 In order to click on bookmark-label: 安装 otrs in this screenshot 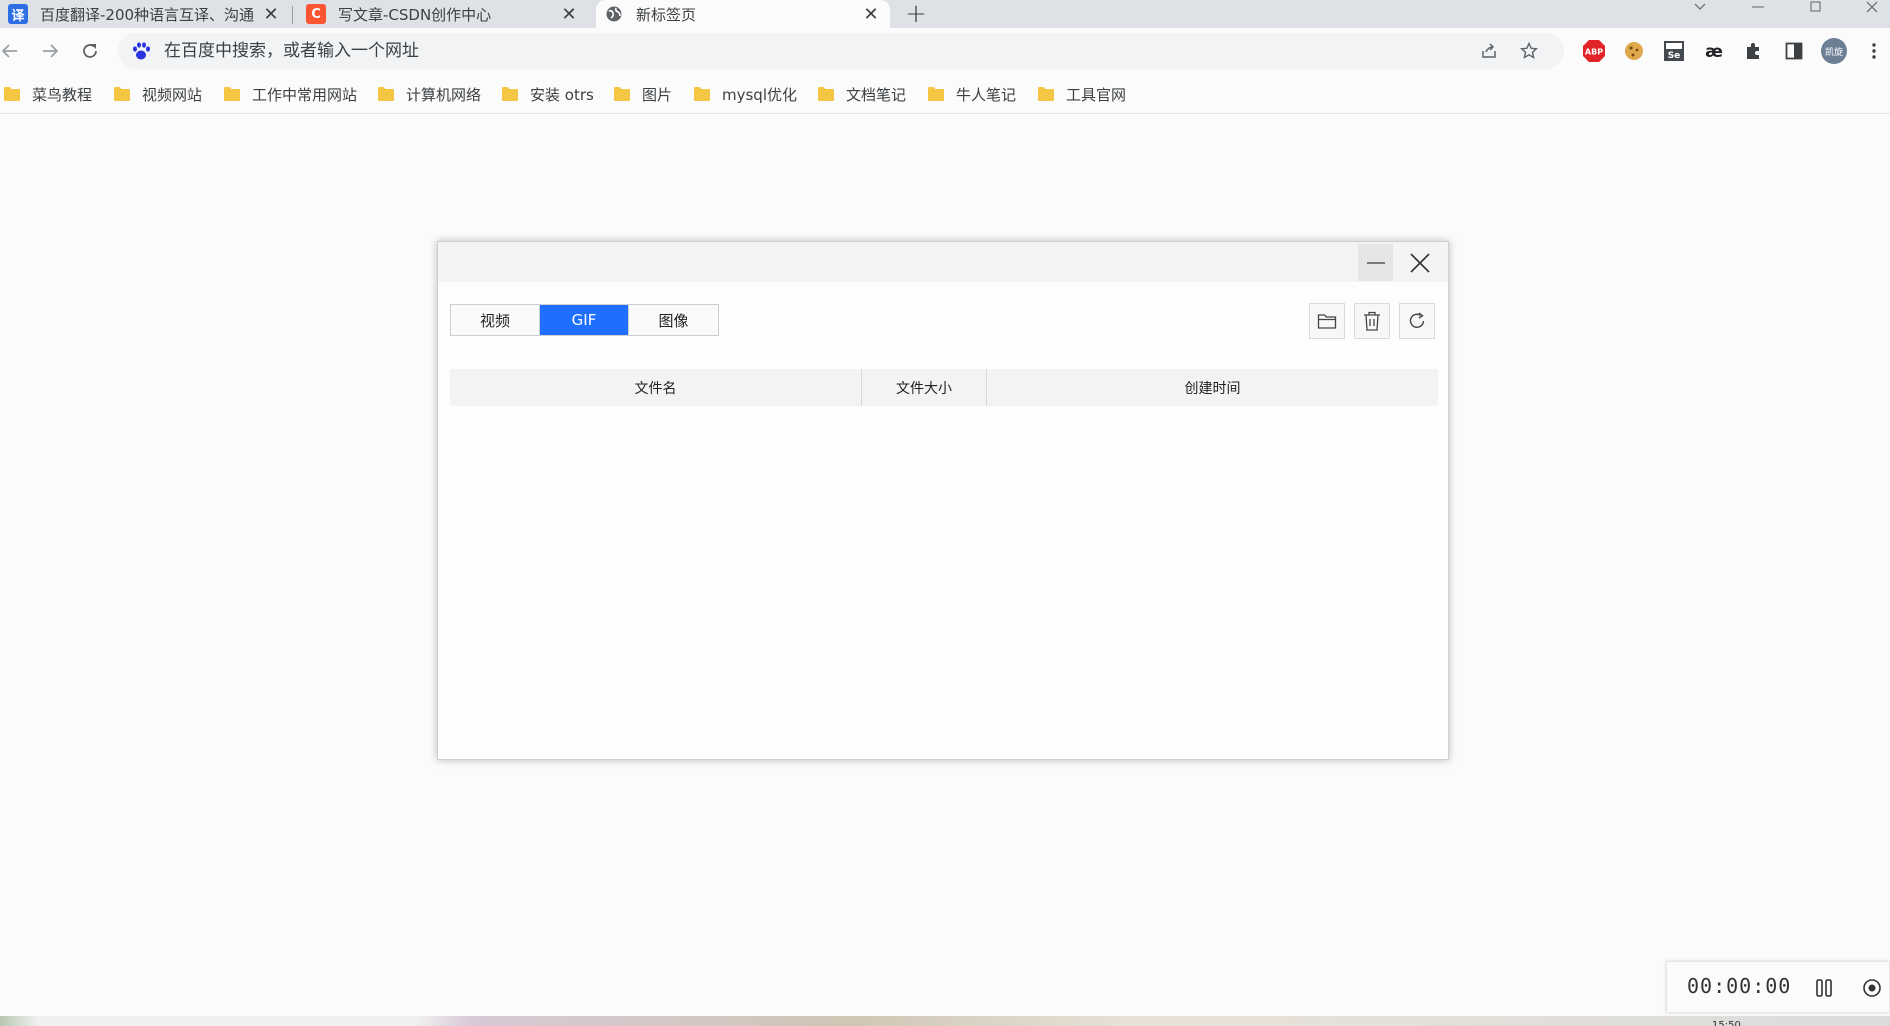, I will do `click(562, 94)`.